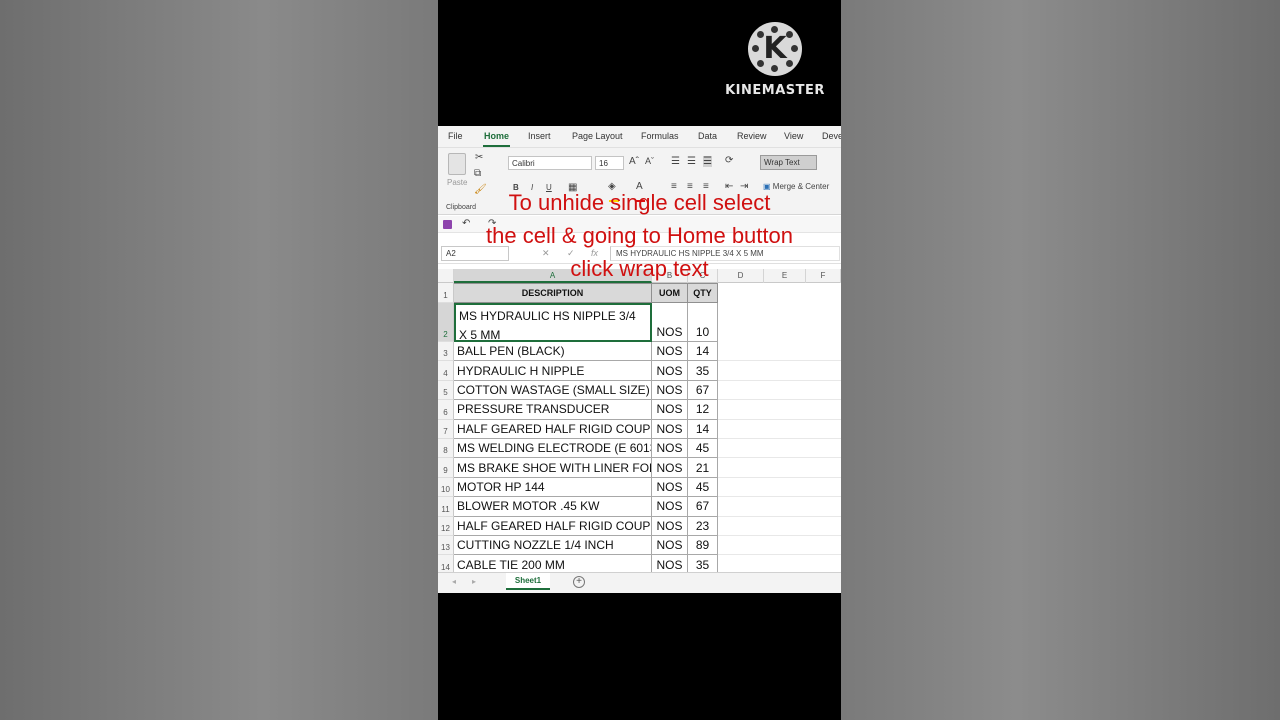 Image resolution: width=1280 pixels, height=720 pixels. I want to click on row-header: 5, so click(446, 390).